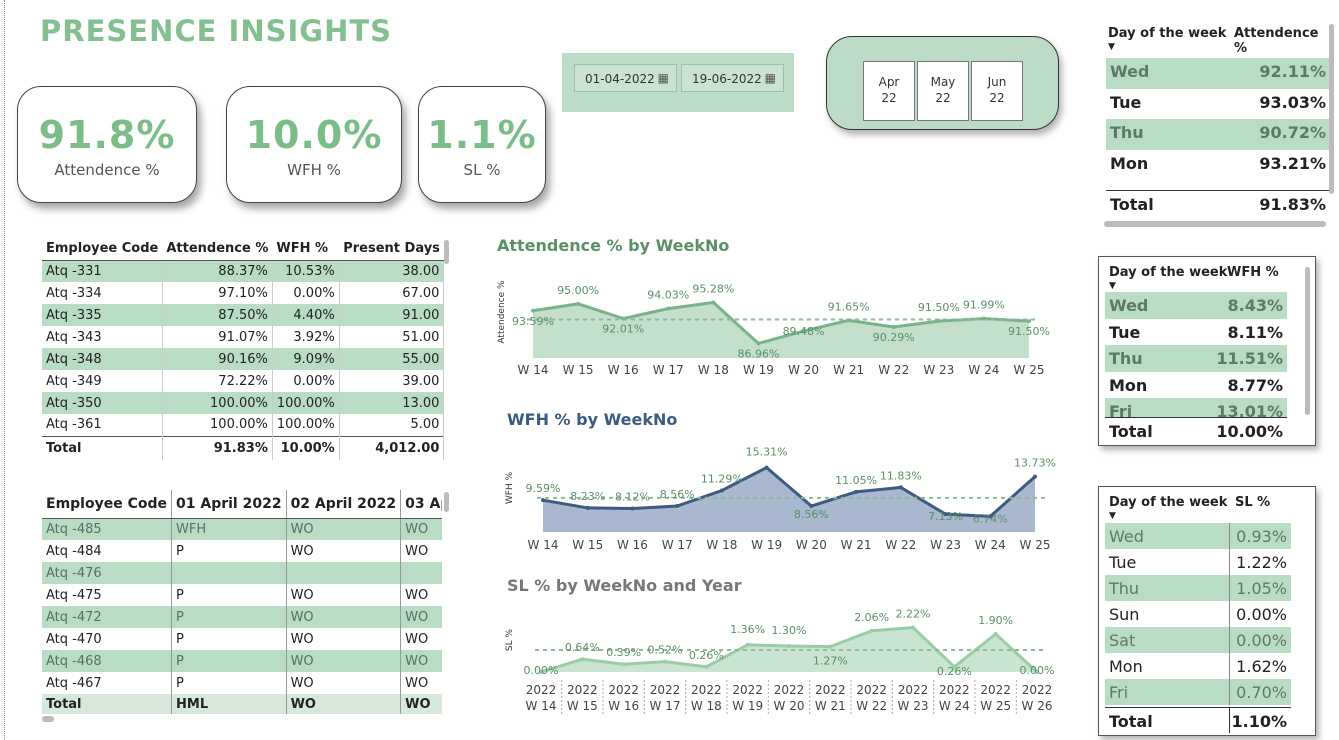  Describe the element at coordinates (229, 504) in the screenshot. I see `column-header: 01 April 2022` at that location.